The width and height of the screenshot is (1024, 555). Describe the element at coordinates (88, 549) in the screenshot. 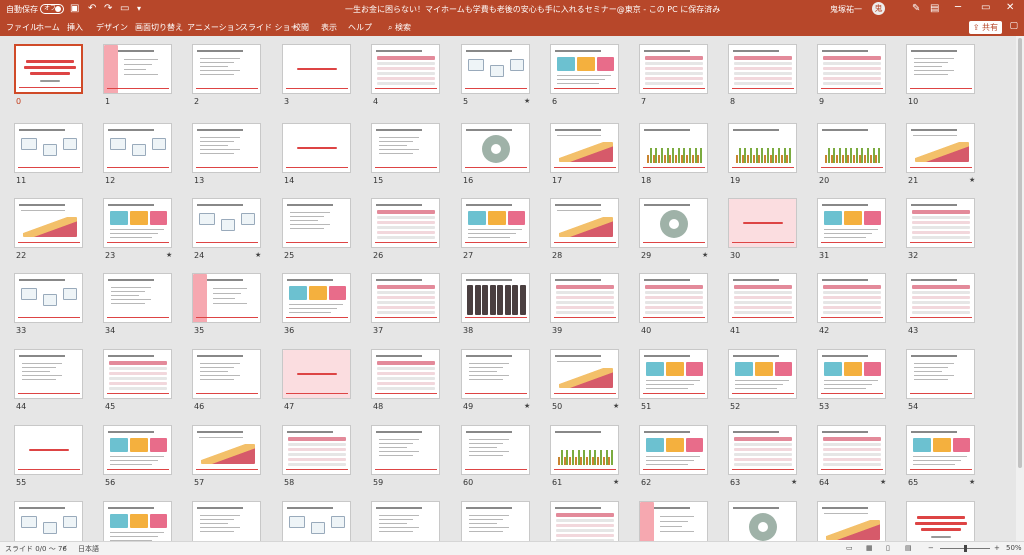

I see `language-status: 日本語` at that location.